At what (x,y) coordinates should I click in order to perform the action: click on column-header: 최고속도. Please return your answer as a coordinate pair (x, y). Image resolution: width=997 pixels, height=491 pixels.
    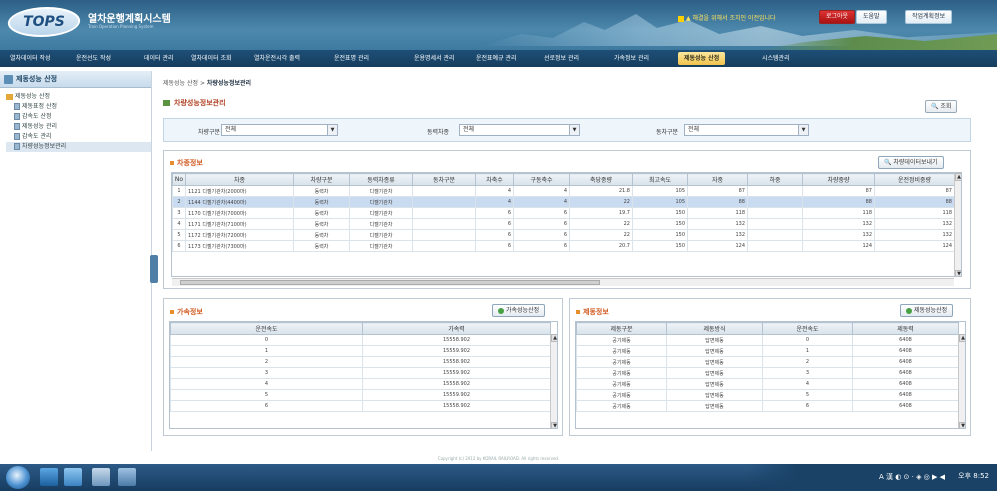
    Looking at the image, I should click on (660, 179).